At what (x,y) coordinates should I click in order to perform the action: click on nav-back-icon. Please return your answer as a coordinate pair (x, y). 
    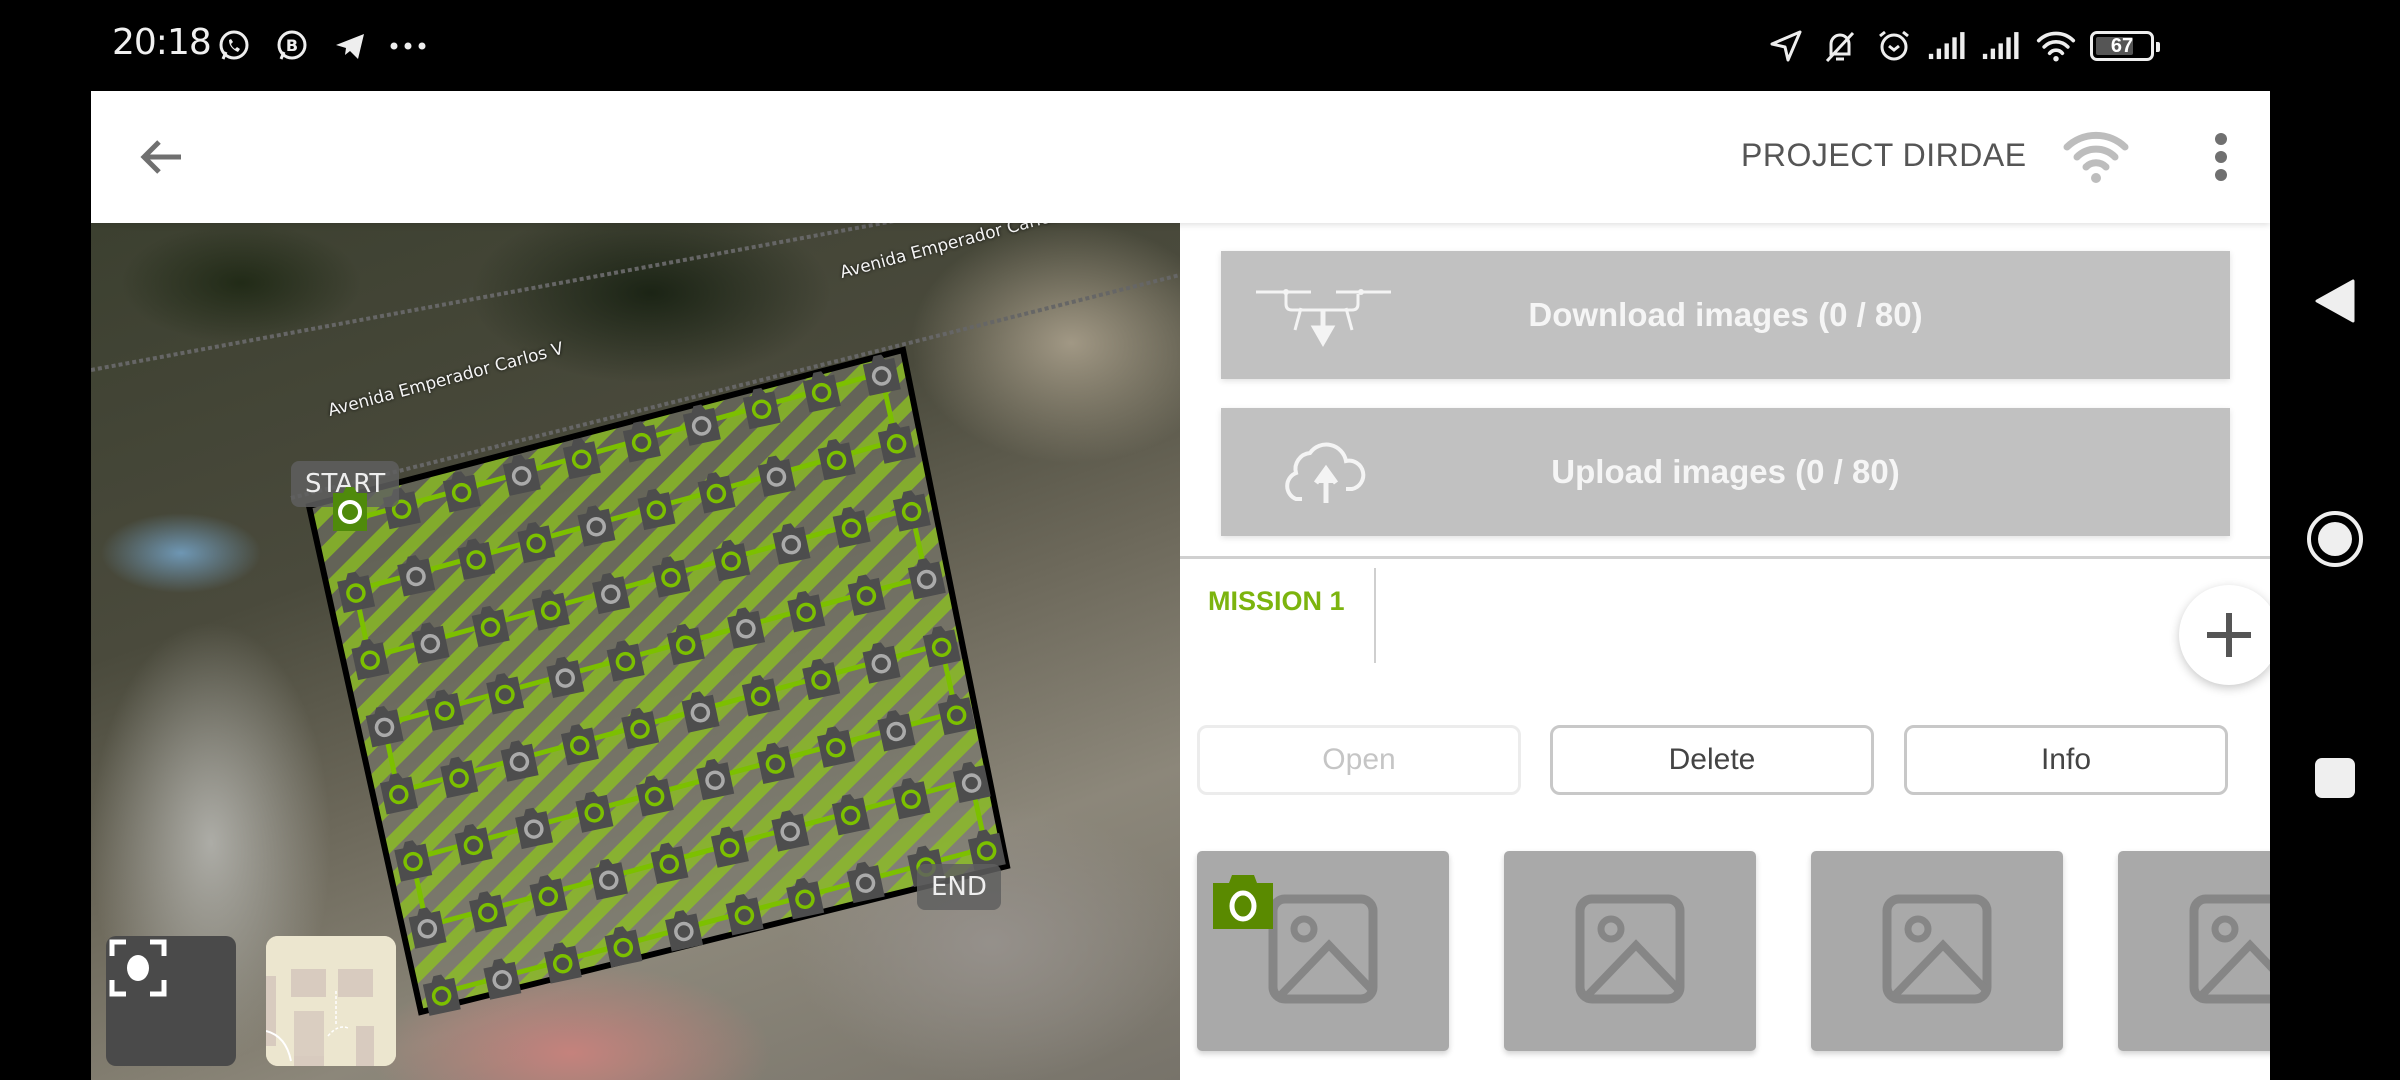
    Looking at the image, I should click on (2335, 301).